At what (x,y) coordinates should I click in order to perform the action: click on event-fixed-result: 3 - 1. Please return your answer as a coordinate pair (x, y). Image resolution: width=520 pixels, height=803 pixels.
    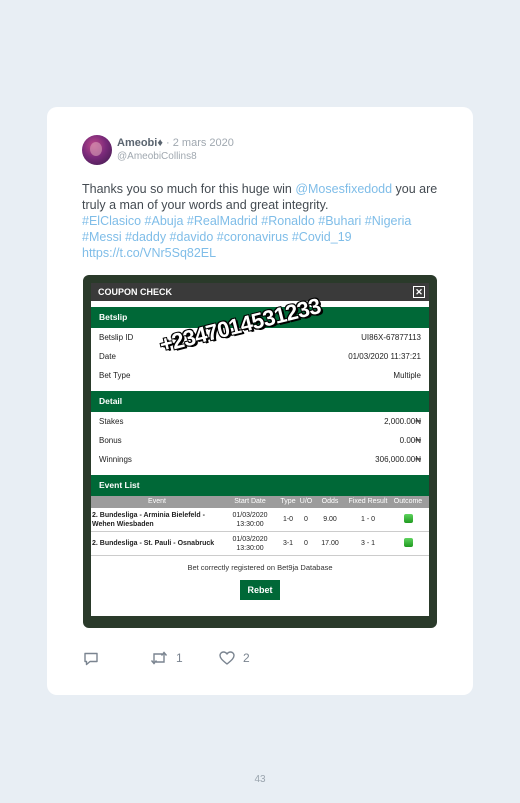
    Looking at the image, I should click on (367, 543).